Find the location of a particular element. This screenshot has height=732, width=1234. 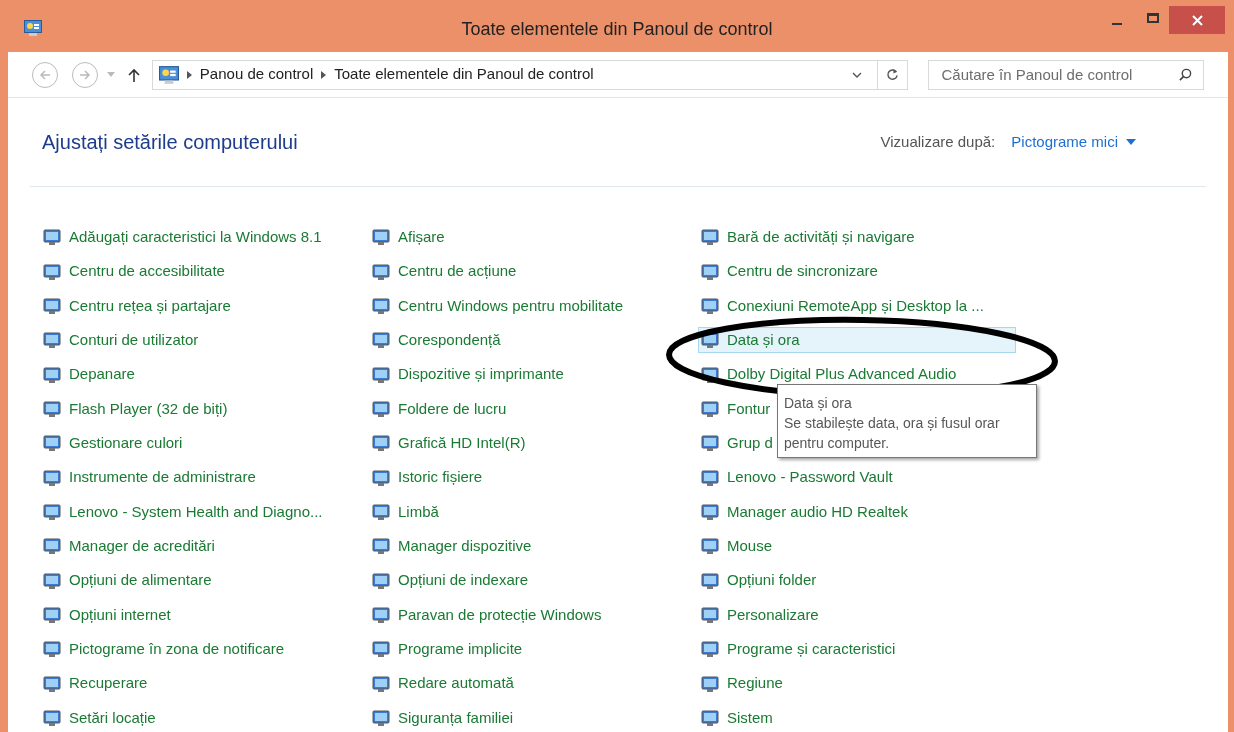

up-arrow-icon is located at coordinates (133, 74).